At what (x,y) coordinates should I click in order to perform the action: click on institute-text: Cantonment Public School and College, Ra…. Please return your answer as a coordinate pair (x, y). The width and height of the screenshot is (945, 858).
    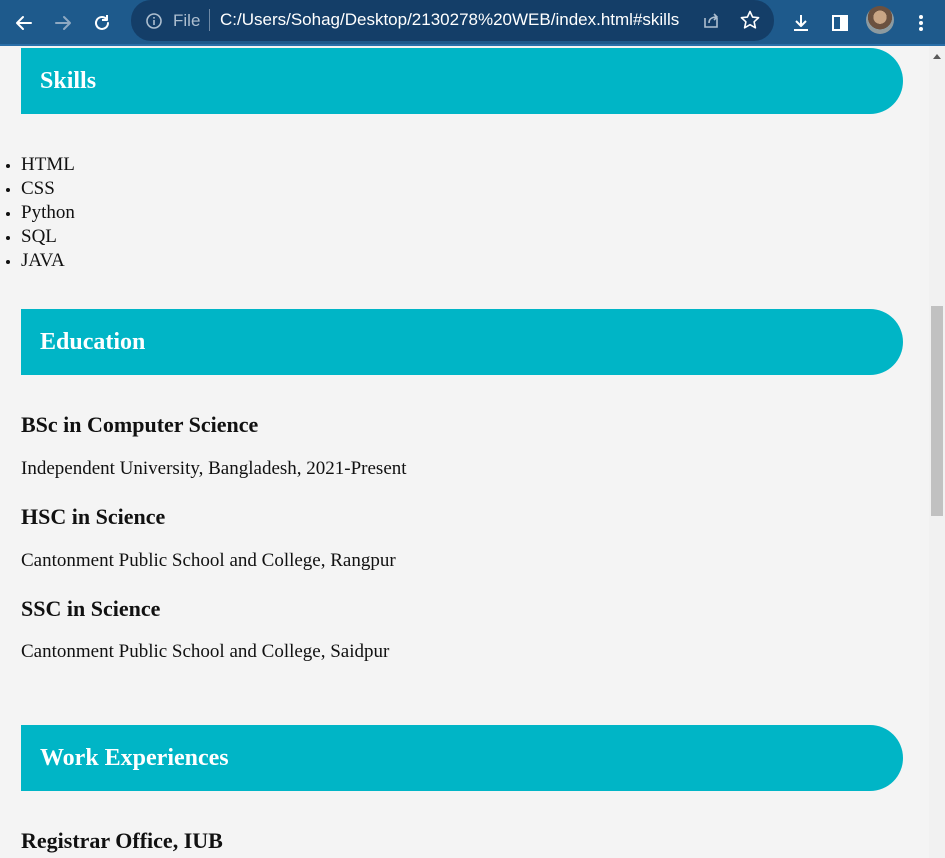
    Looking at the image, I should click on (208, 560).